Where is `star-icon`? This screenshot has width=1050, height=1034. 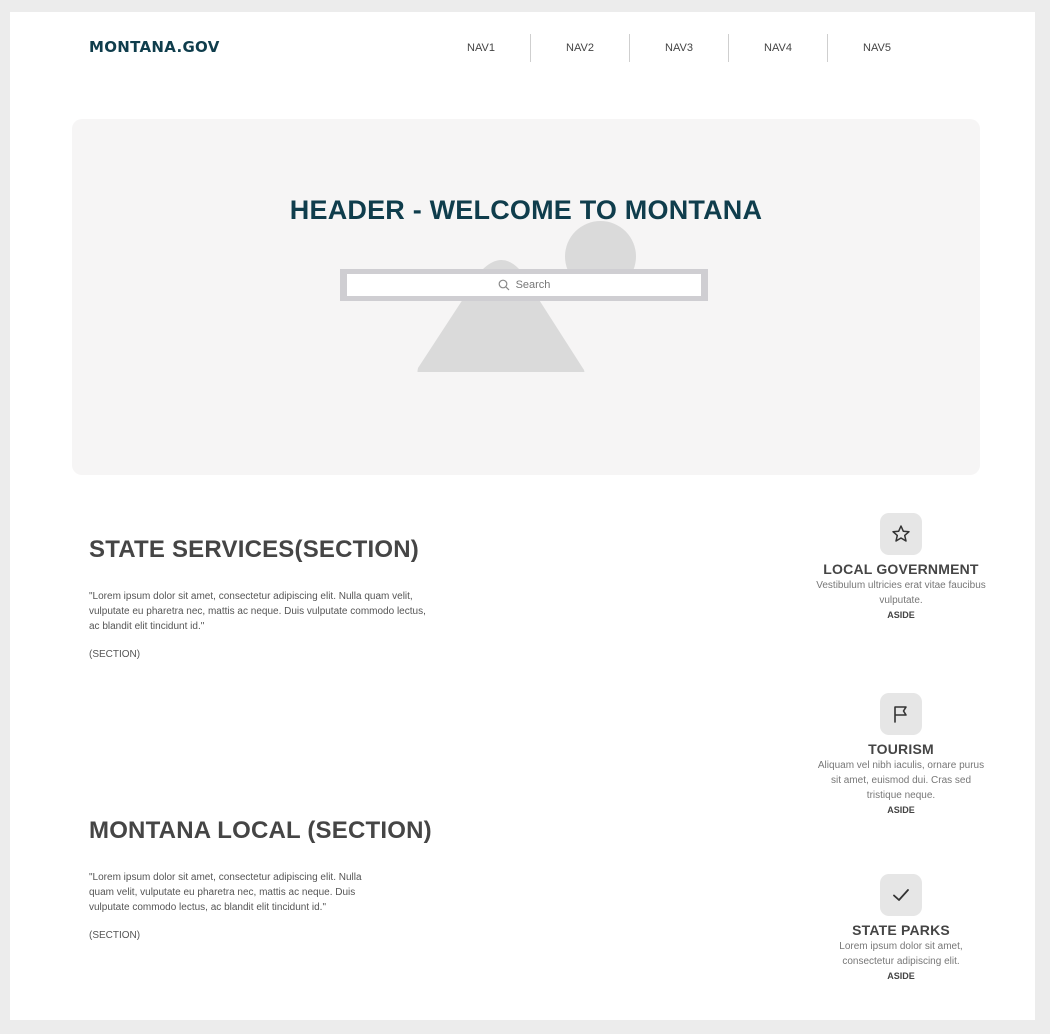
star-icon is located at coordinates (901, 534).